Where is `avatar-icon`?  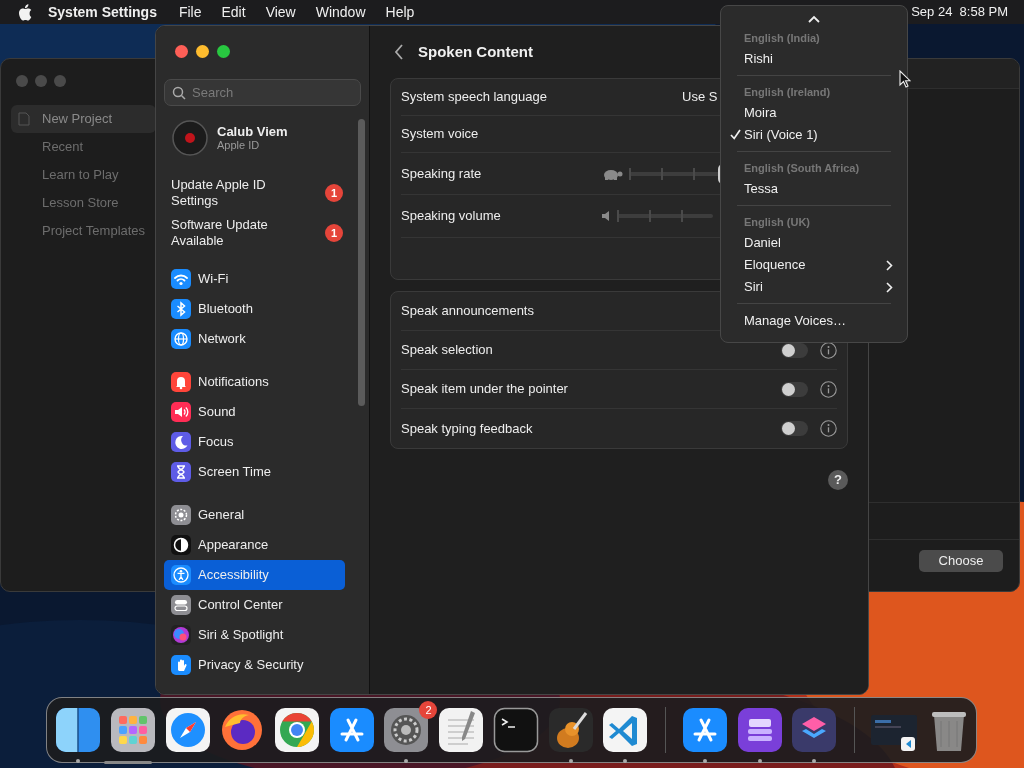
avatar-icon is located at coordinates (190, 138).